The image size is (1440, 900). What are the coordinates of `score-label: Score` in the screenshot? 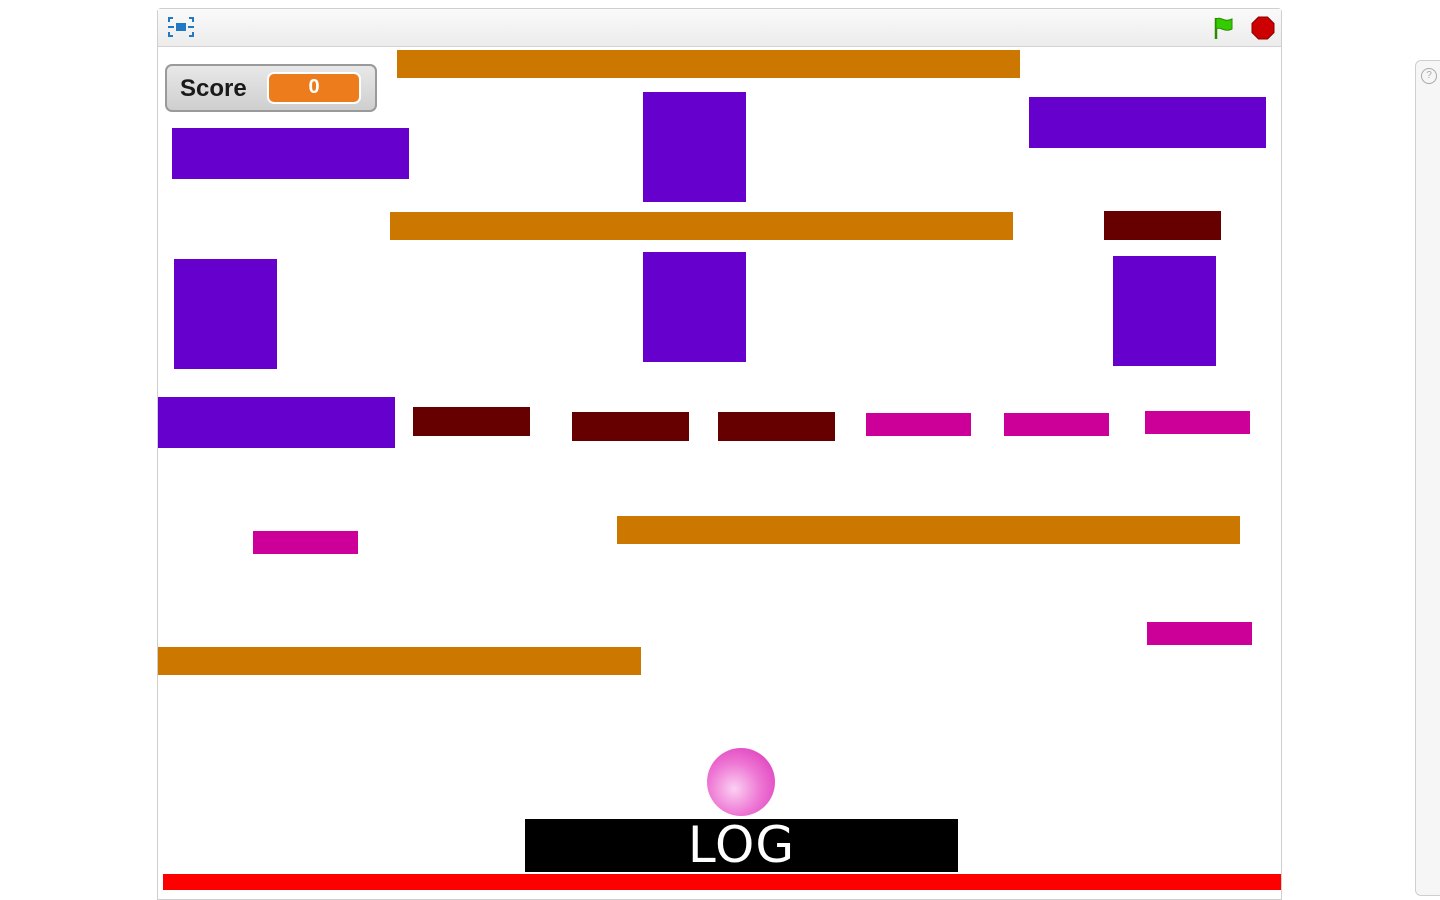 It's located at (213, 88).